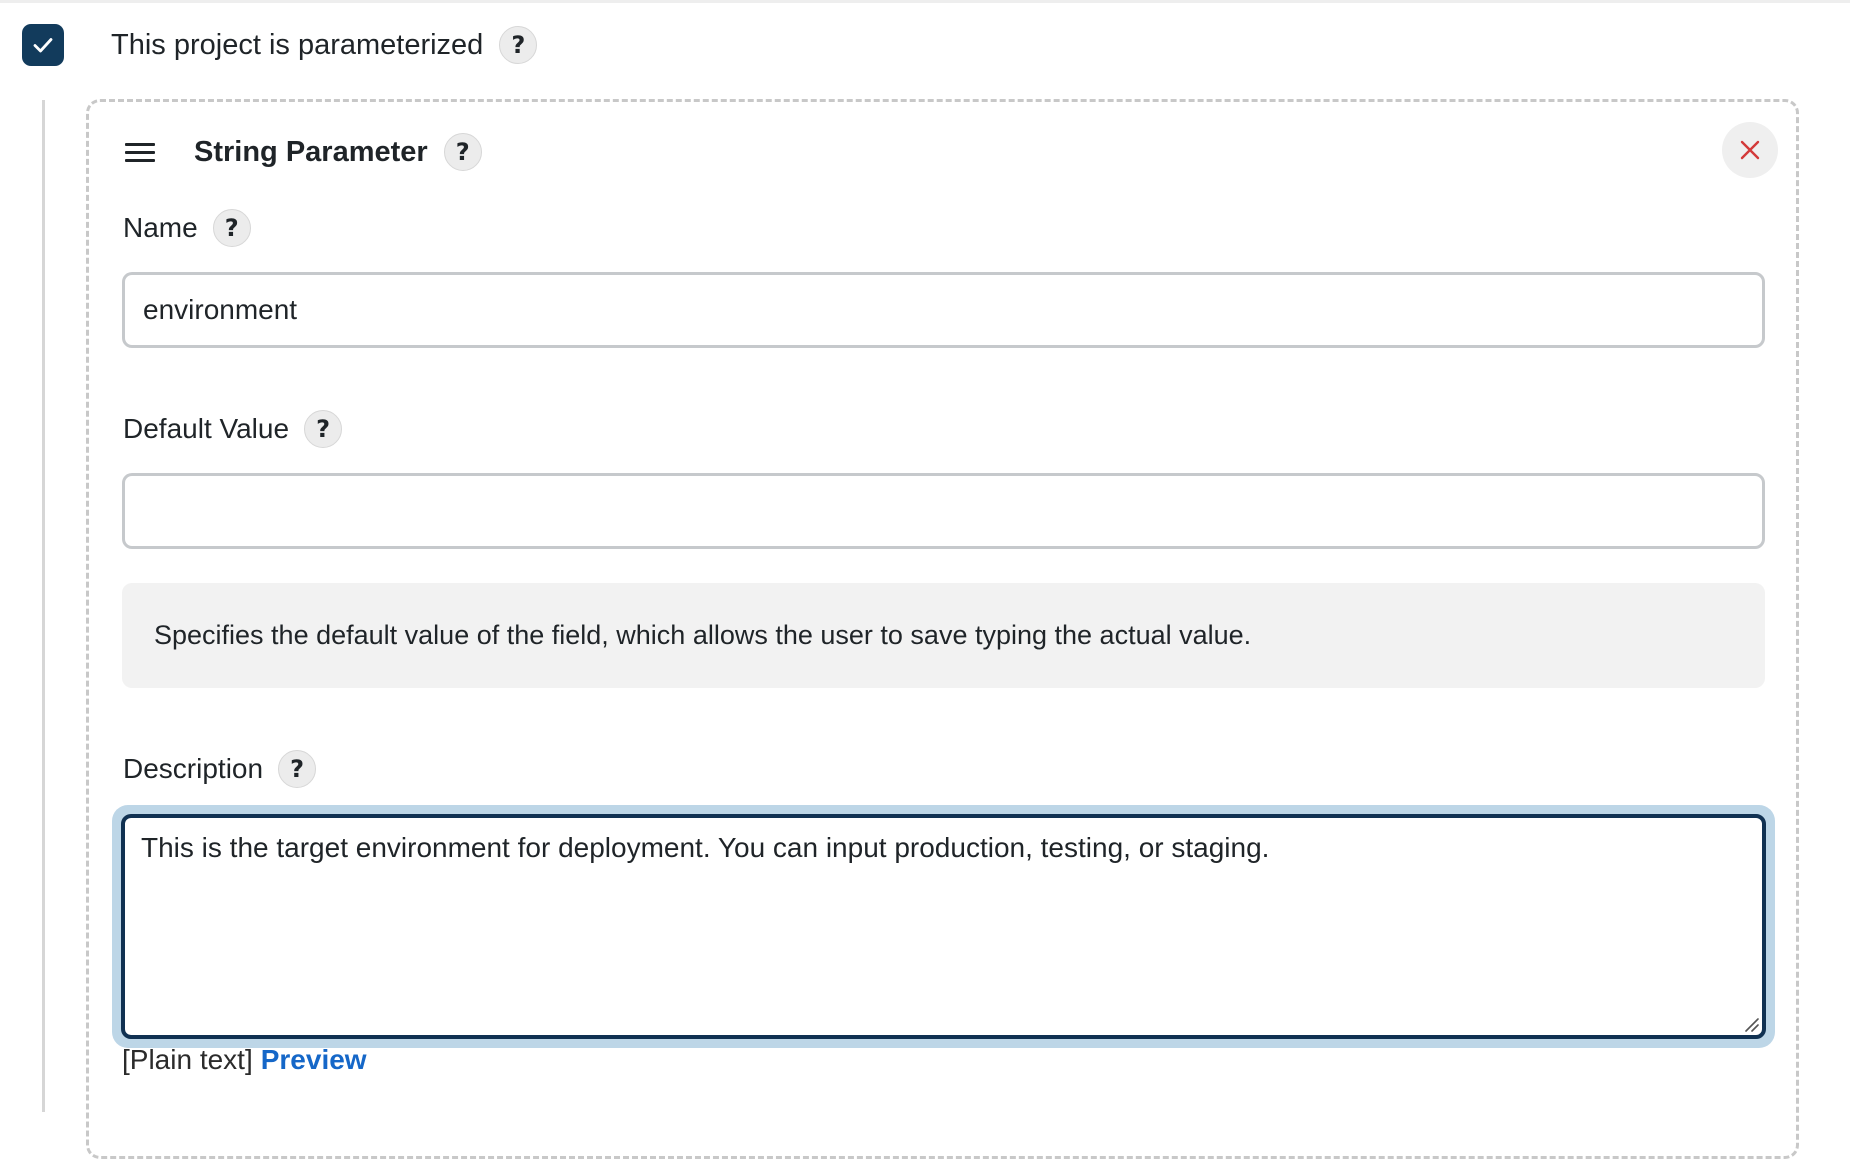  I want to click on plain-text-label: [Plain text], so click(187, 1059).